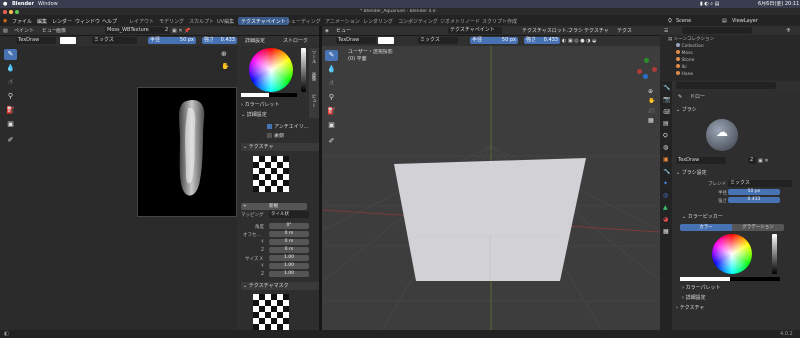  Describe the element at coordinates (289, 242) in the screenshot. I see `offset-y-field: 0 m` at that location.